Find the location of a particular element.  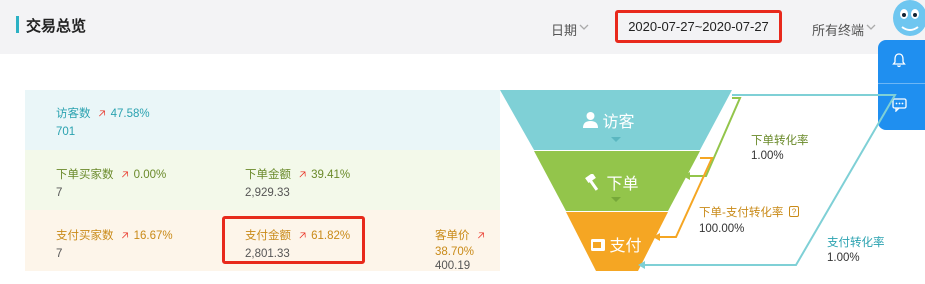

chat-button is located at coordinates (901, 107).